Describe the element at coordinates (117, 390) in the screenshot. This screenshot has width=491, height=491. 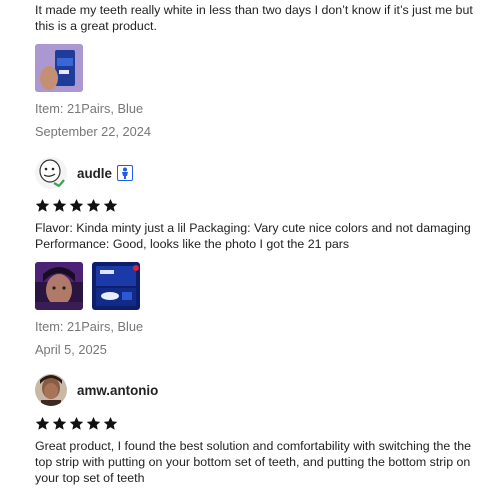
I see `review-username: amw.antonio` at that location.